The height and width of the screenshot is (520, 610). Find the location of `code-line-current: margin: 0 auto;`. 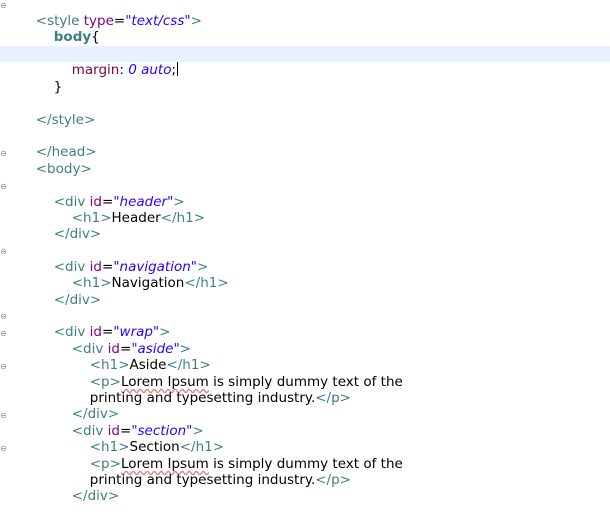

code-line-current: margin: 0 auto; is located at coordinates (305, 62).